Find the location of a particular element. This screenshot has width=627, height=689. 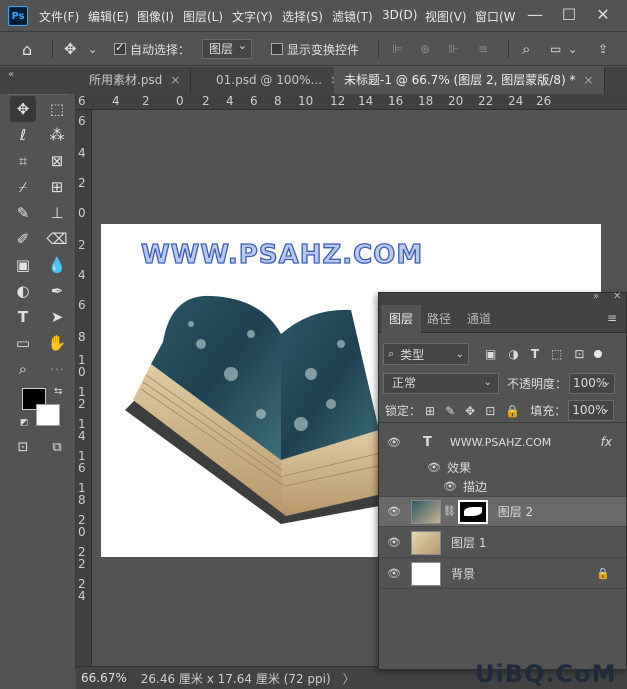

eraser-icon: ⌫ is located at coordinates (57, 239).